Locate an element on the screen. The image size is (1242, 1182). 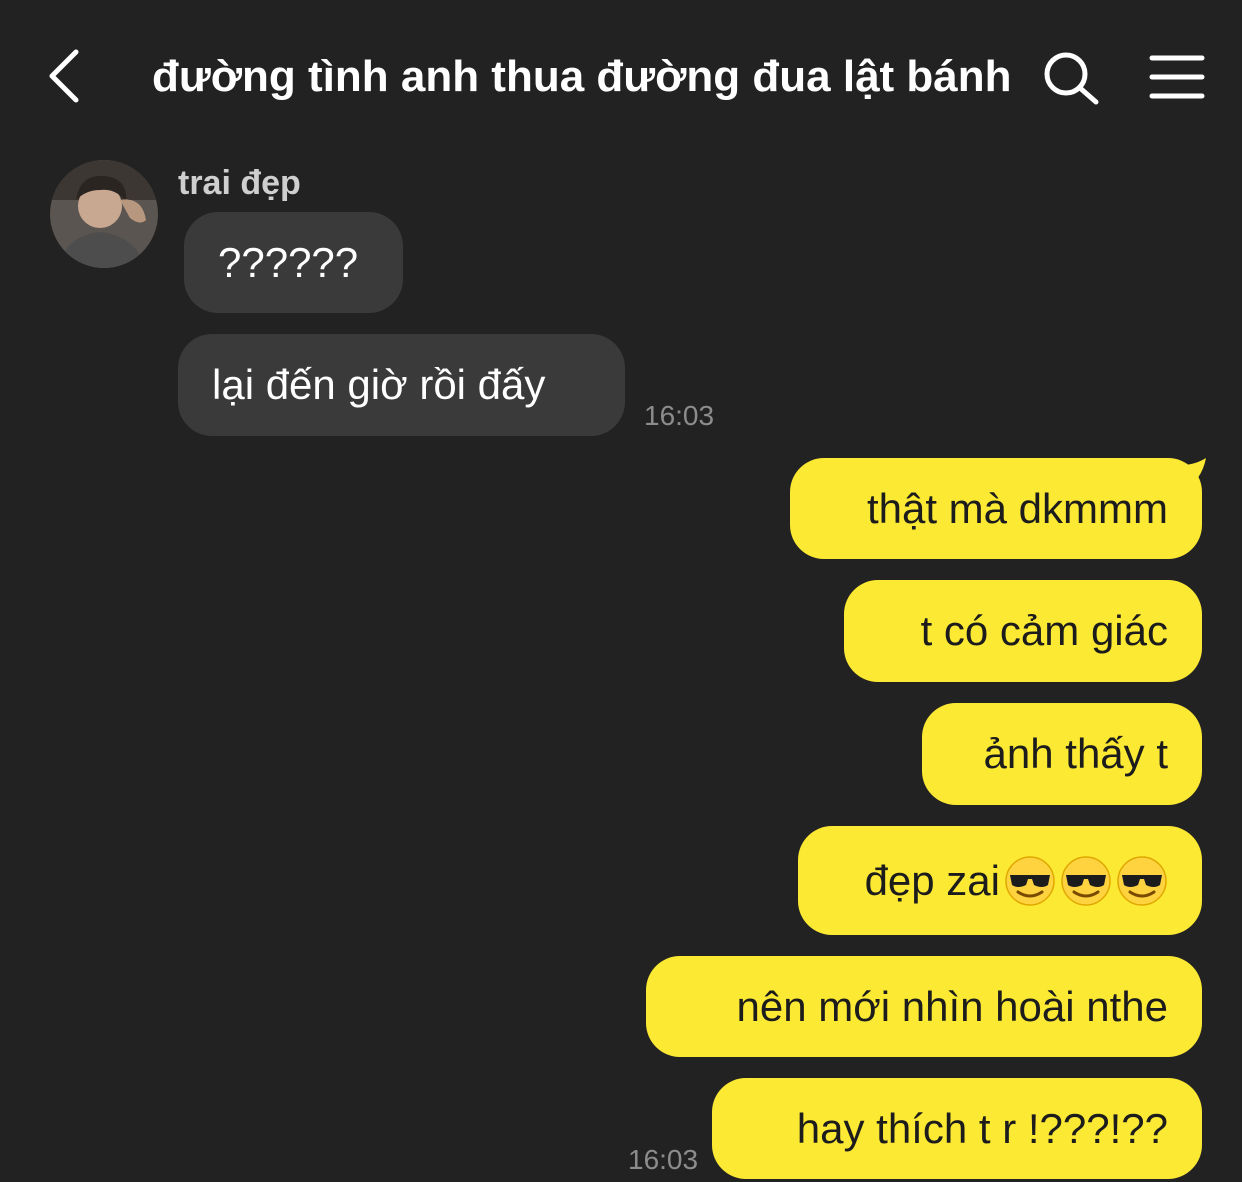
search-icon is located at coordinates (1071, 78).